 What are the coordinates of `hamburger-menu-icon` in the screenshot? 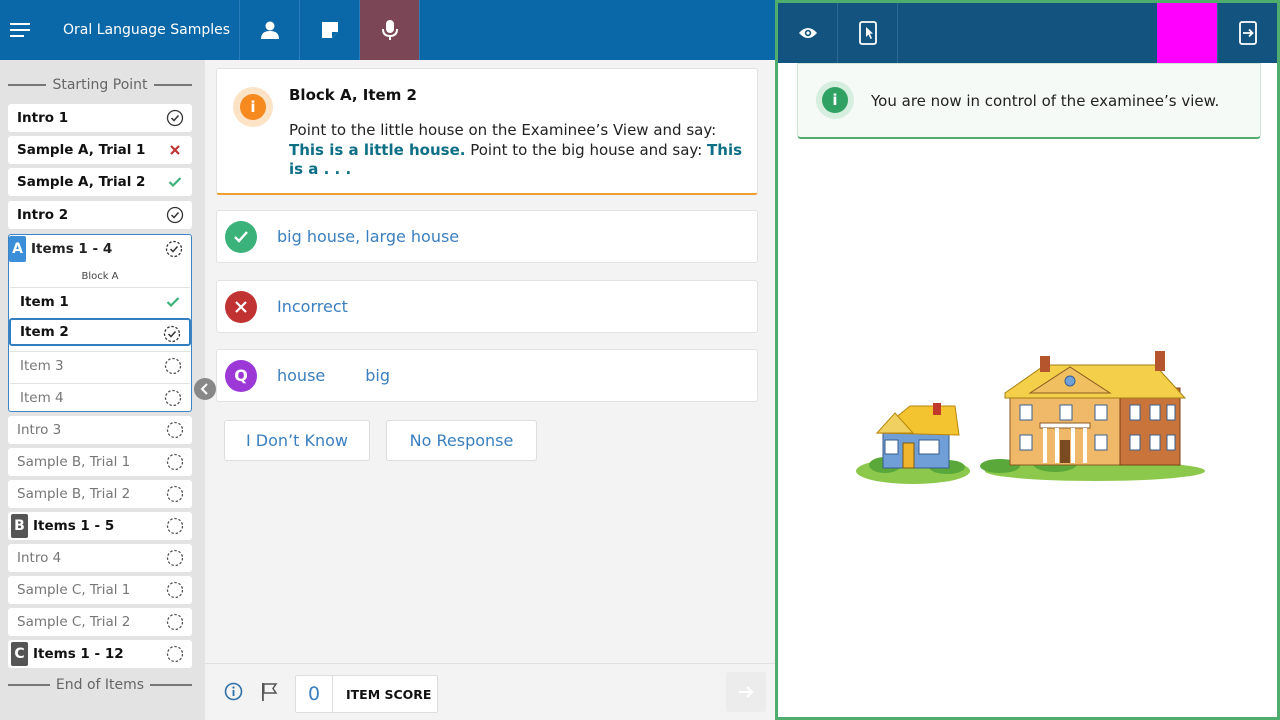 It's located at (21, 30).